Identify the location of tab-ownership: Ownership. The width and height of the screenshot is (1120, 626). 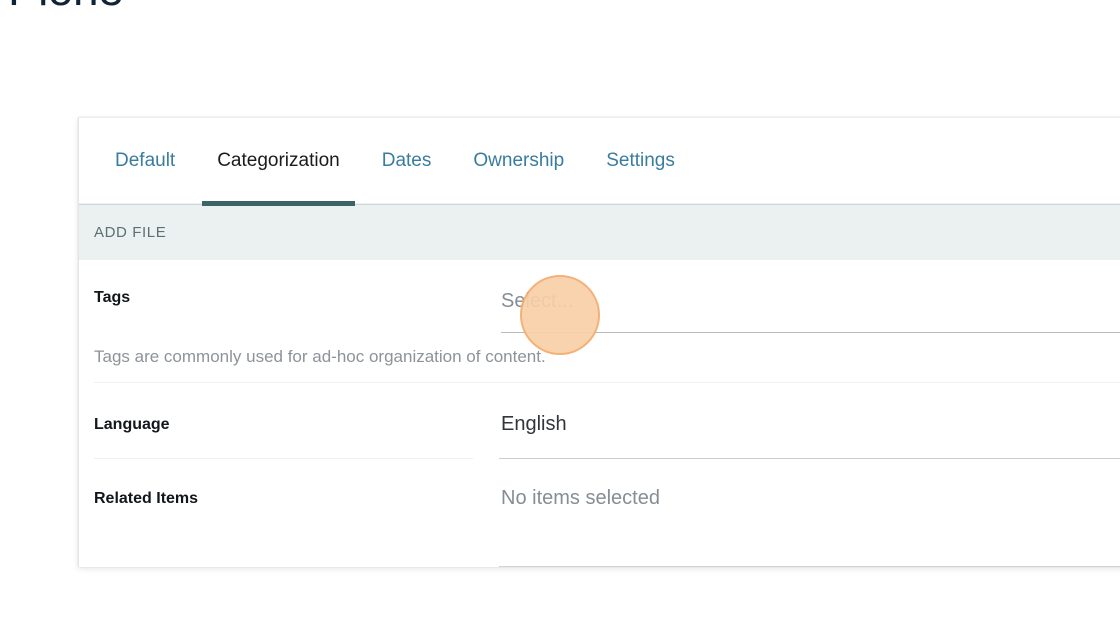
(518, 160).